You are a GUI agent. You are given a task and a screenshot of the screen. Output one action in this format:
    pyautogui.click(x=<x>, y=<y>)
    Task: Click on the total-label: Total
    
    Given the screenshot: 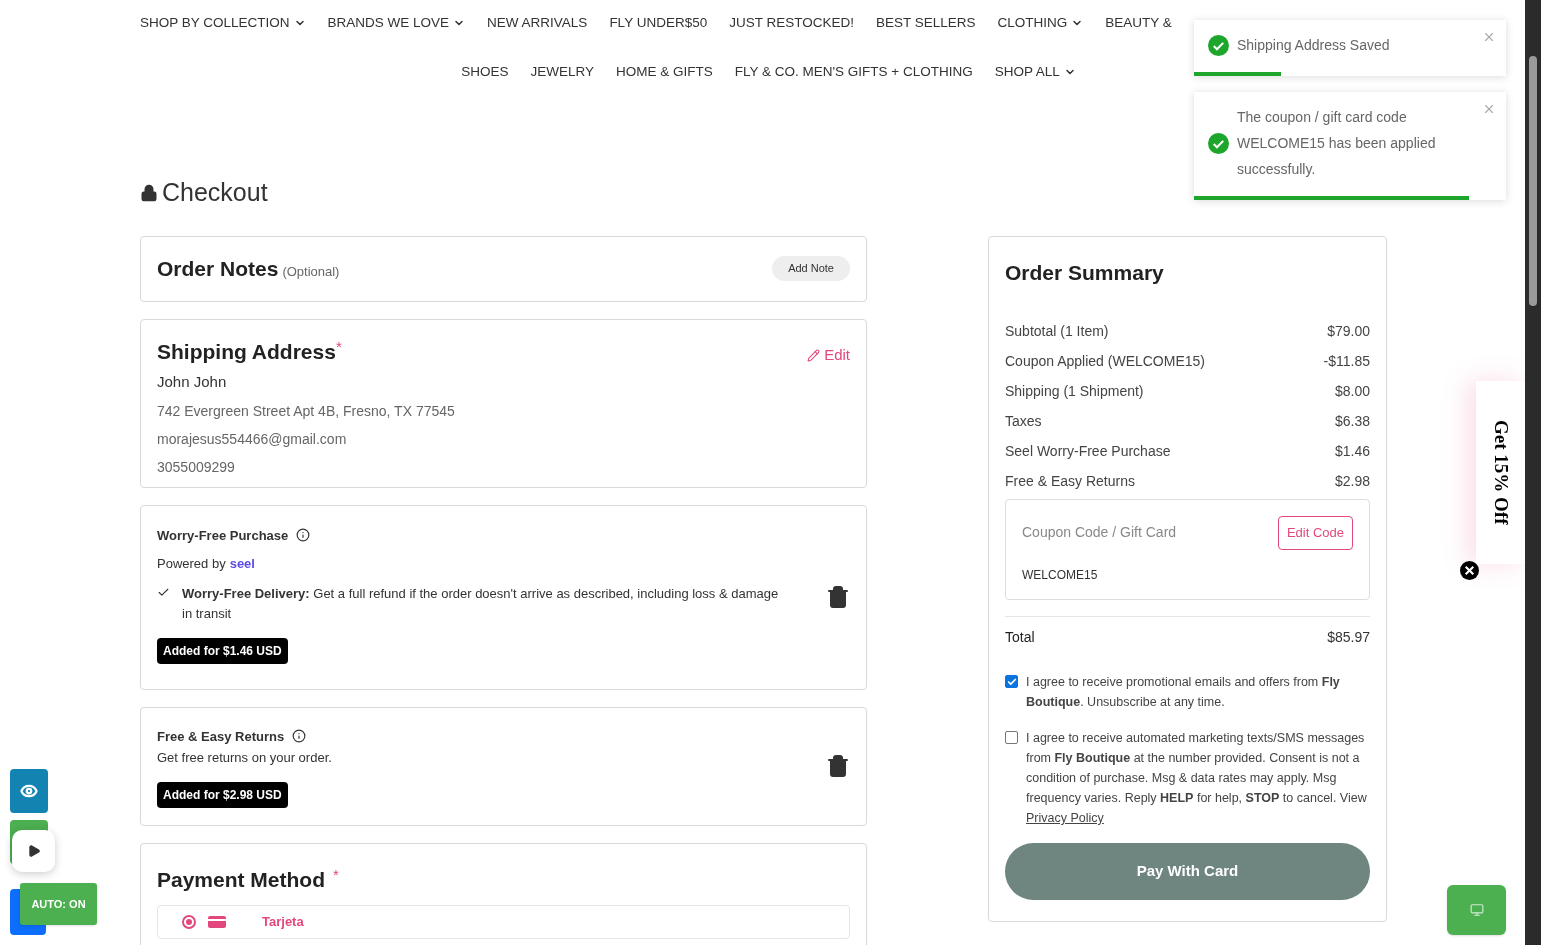 What is the action you would take?
    pyautogui.click(x=1020, y=637)
    